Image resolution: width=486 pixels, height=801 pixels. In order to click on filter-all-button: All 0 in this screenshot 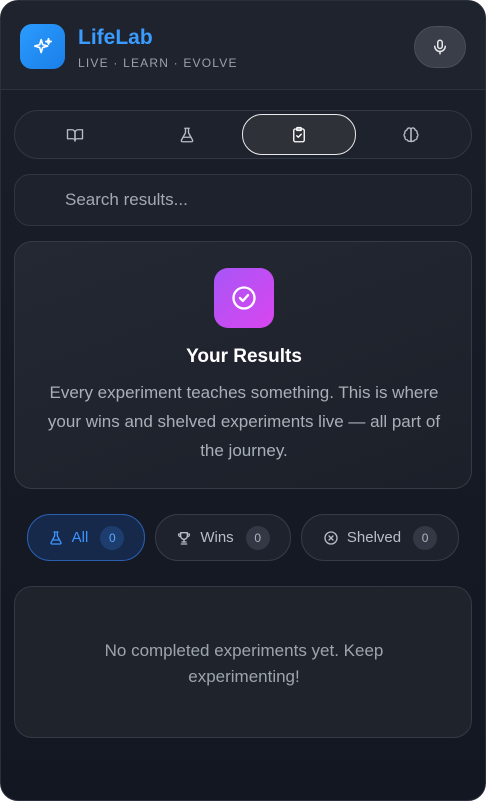, I will do `click(86, 537)`.